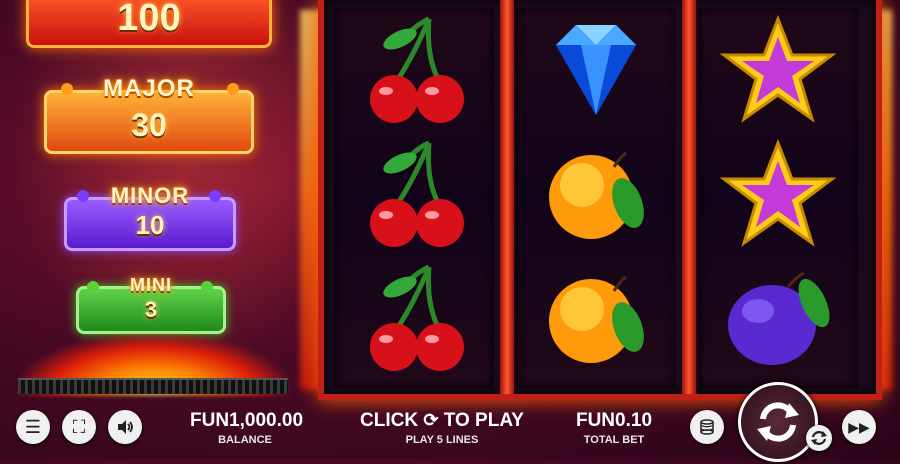 The image size is (900, 464). I want to click on bet-button, so click(707, 427).